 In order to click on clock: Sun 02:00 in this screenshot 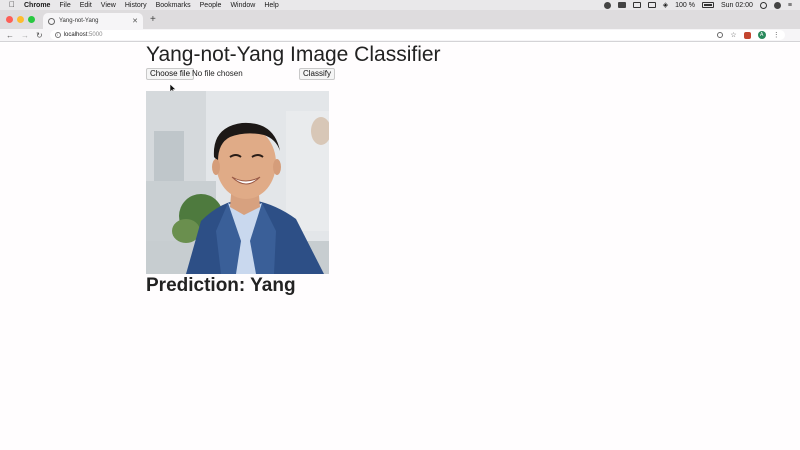, I will do `click(737, 5)`.